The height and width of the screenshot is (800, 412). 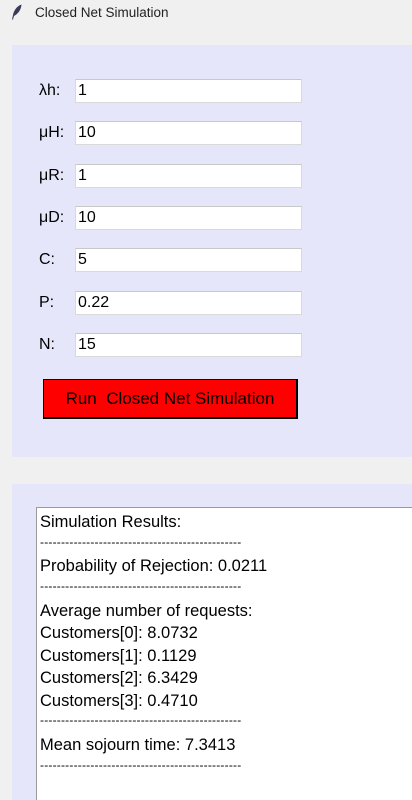 What do you see at coordinates (52, 217) in the screenshot?
I see `mu-d-label: μD:` at bounding box center [52, 217].